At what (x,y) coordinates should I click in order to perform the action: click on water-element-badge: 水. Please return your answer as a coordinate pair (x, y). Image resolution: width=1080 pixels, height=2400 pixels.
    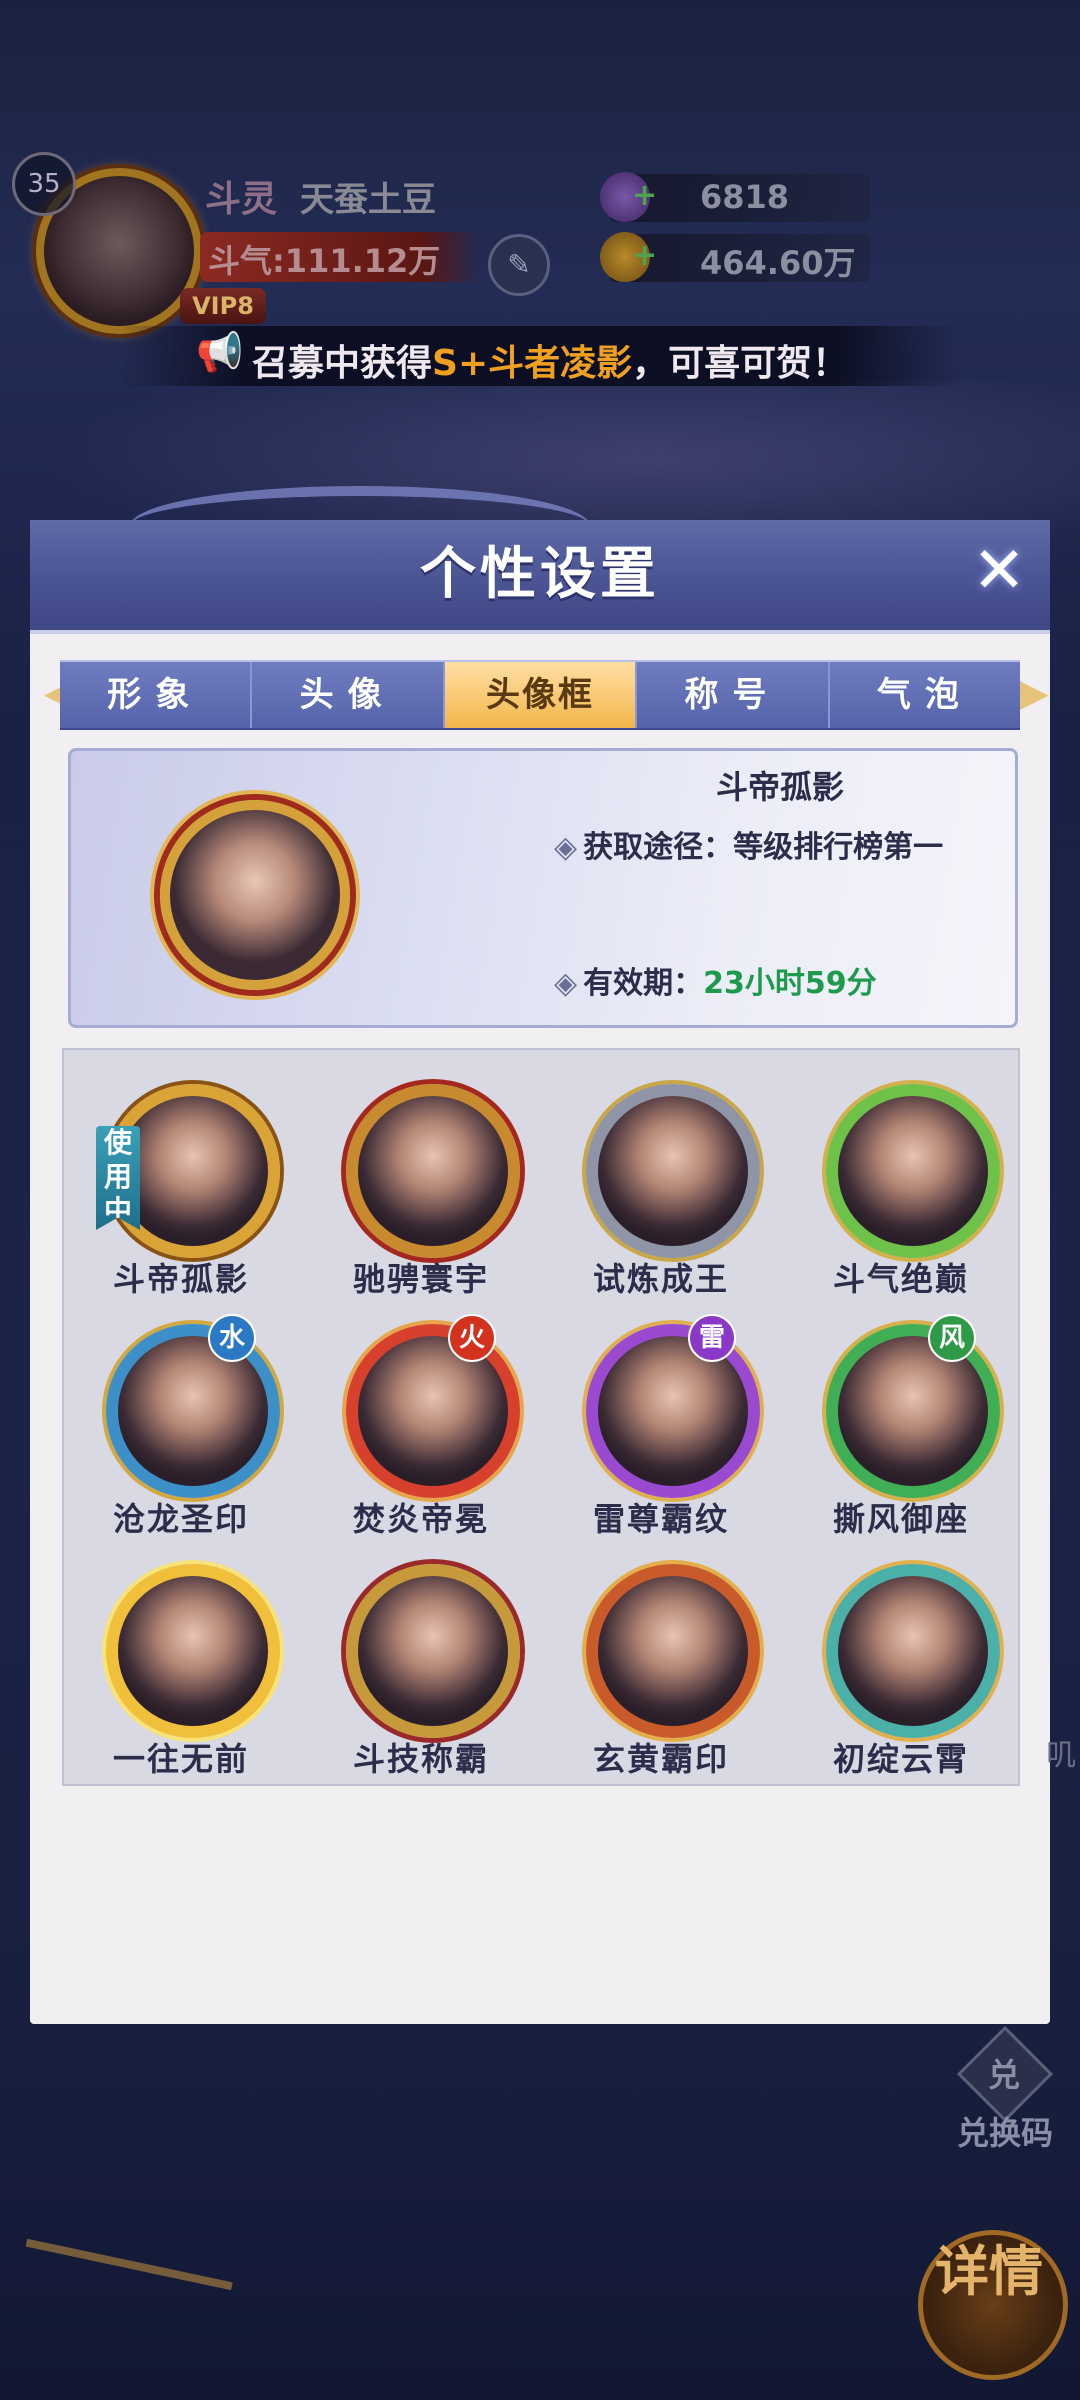
    Looking at the image, I should click on (232, 1338).